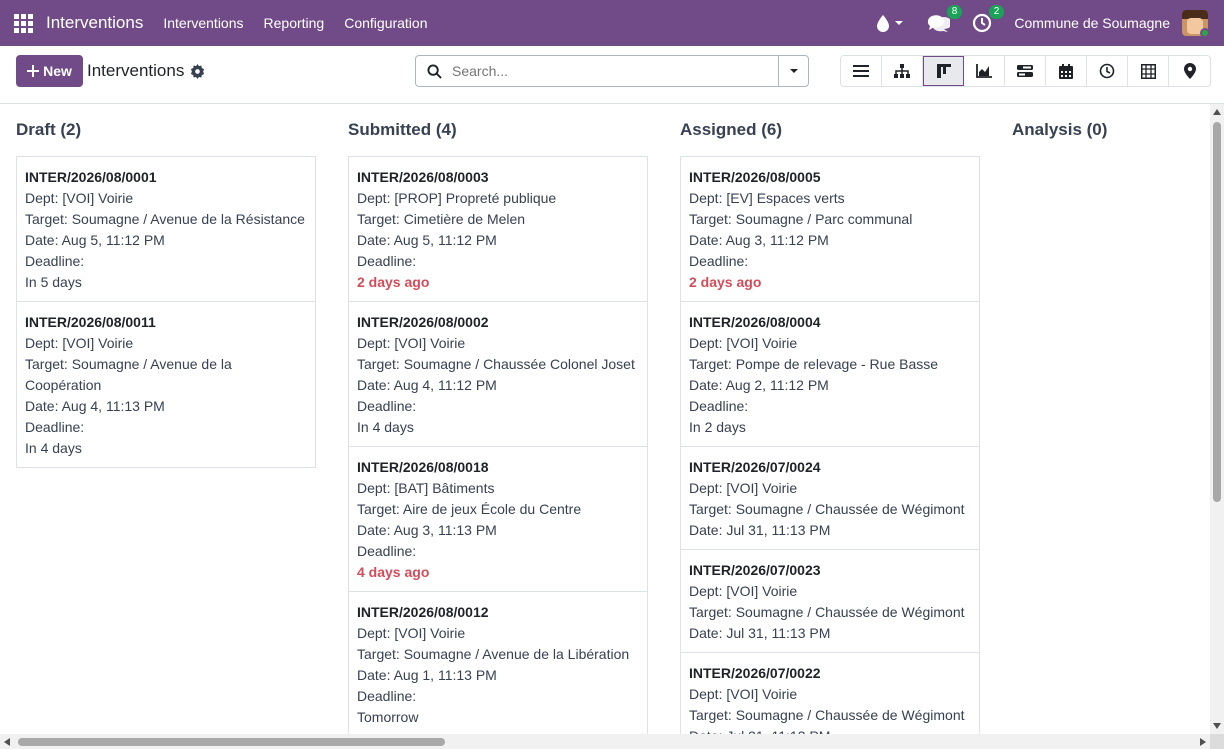  Describe the element at coordinates (49, 71) in the screenshot. I see `new-button: New` at that location.